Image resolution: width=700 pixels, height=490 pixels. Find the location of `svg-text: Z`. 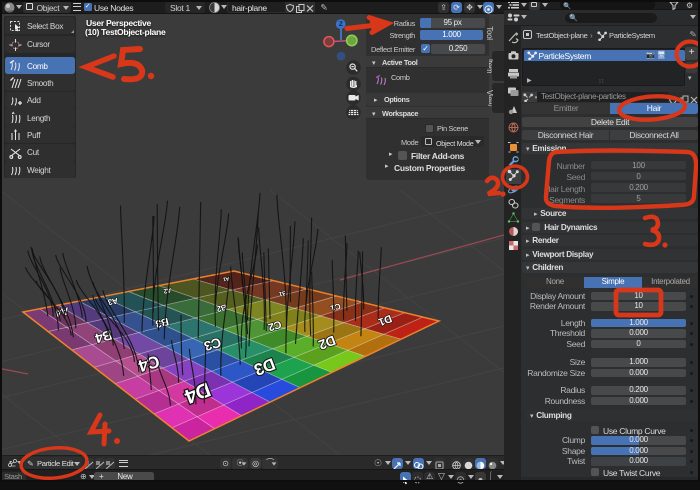

svg-text: Z is located at coordinates (341, 24).